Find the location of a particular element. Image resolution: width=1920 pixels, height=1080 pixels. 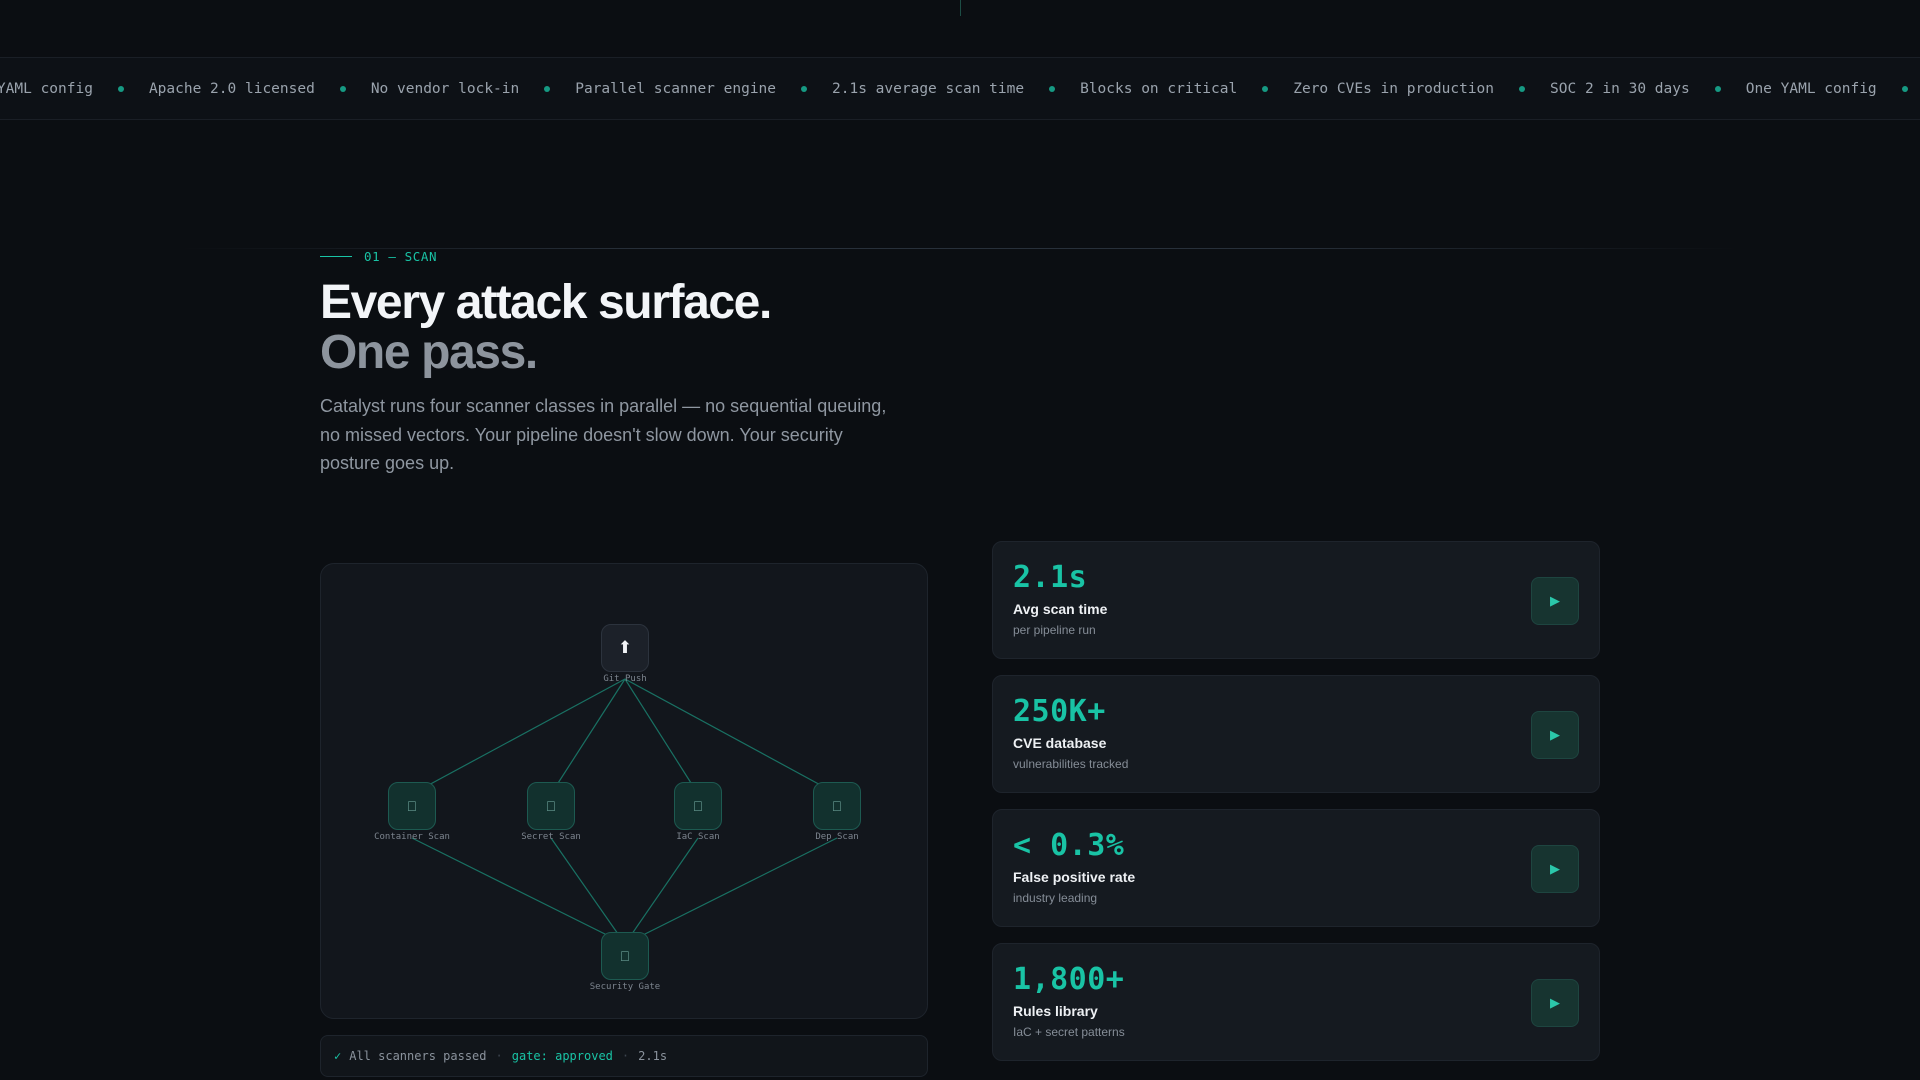

security-gate-label: Security Gate is located at coordinates (625, 987).